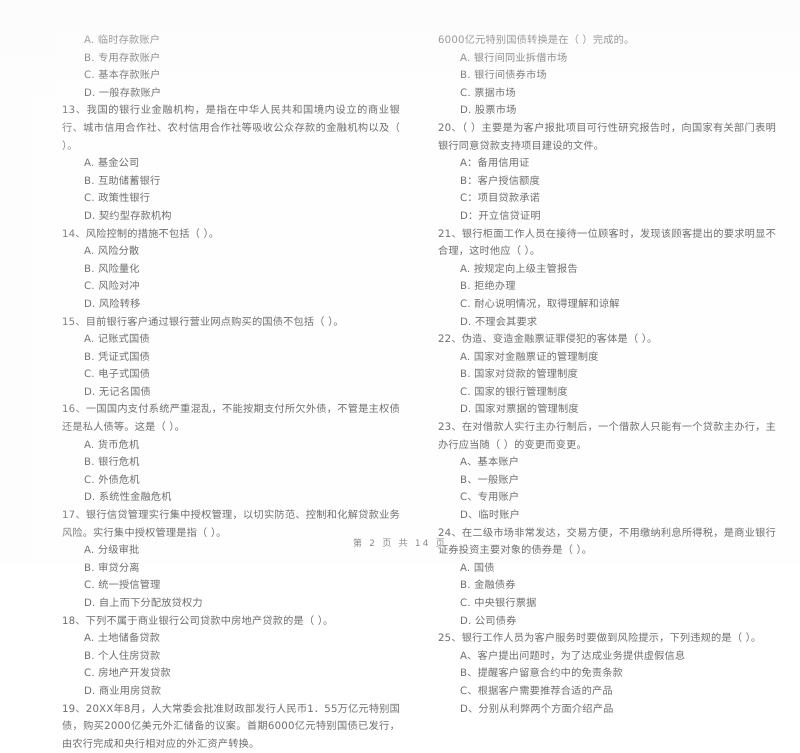 This screenshot has width=800, height=753. What do you see at coordinates (112, 304) in the screenshot?
I see `option-item: D. 风险转移` at bounding box center [112, 304].